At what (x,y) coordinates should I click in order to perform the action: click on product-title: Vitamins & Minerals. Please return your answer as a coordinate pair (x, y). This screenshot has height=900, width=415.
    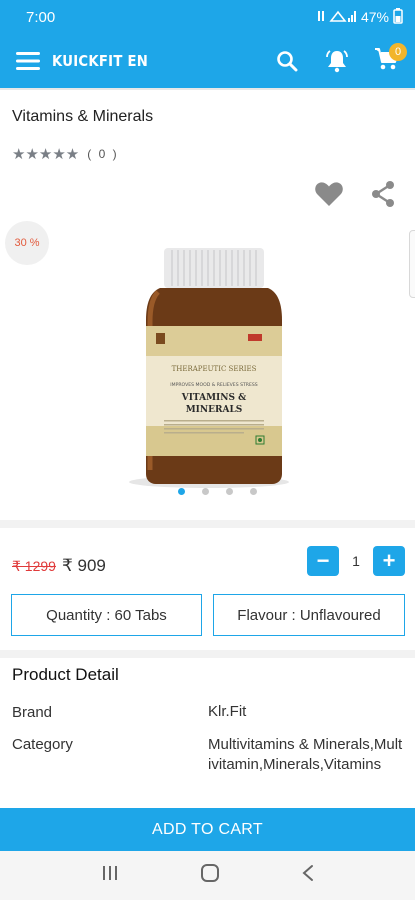
    Looking at the image, I should click on (83, 116).